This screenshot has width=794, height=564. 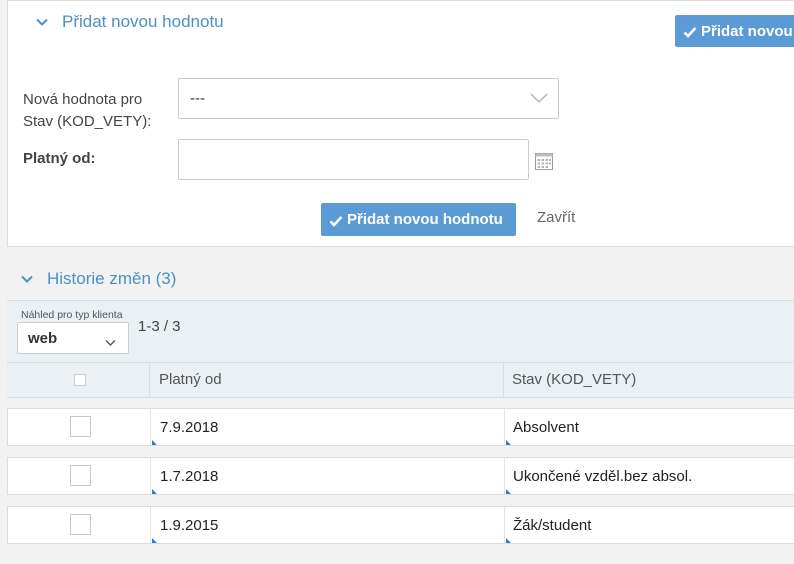 I want to click on cell-state: Žák/student, so click(x=552, y=525).